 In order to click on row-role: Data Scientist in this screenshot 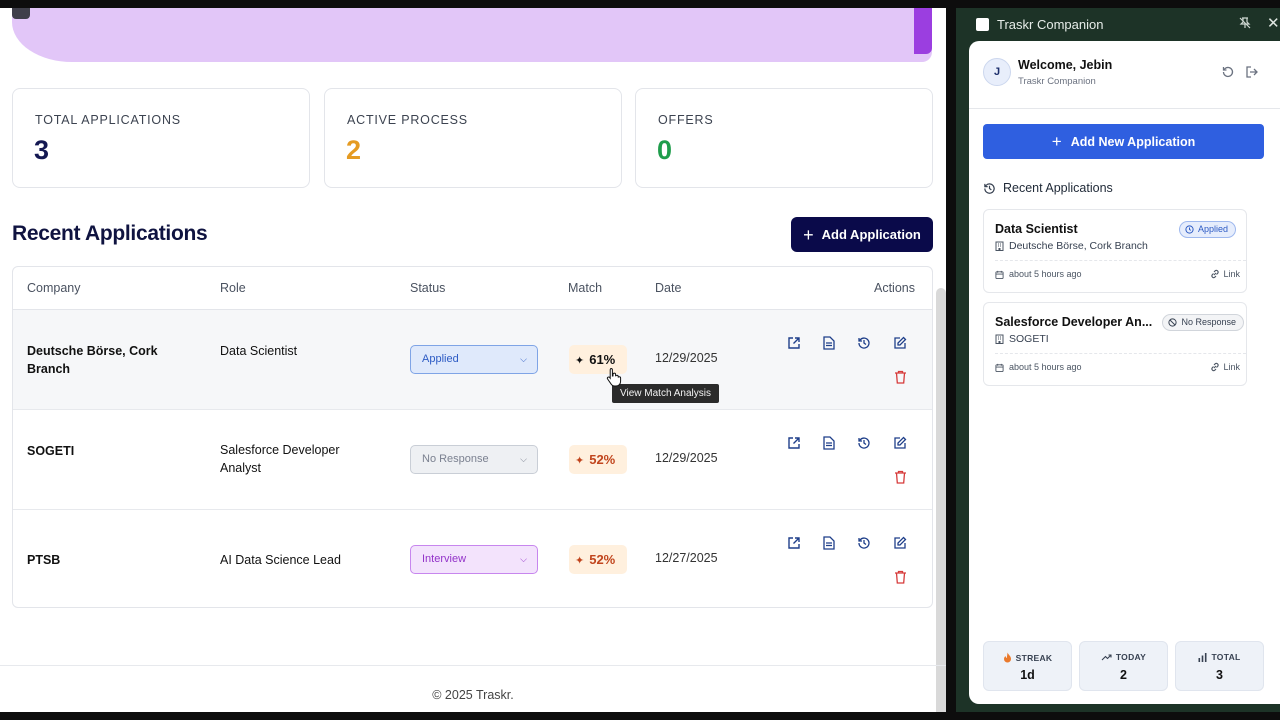, I will do `click(259, 351)`.